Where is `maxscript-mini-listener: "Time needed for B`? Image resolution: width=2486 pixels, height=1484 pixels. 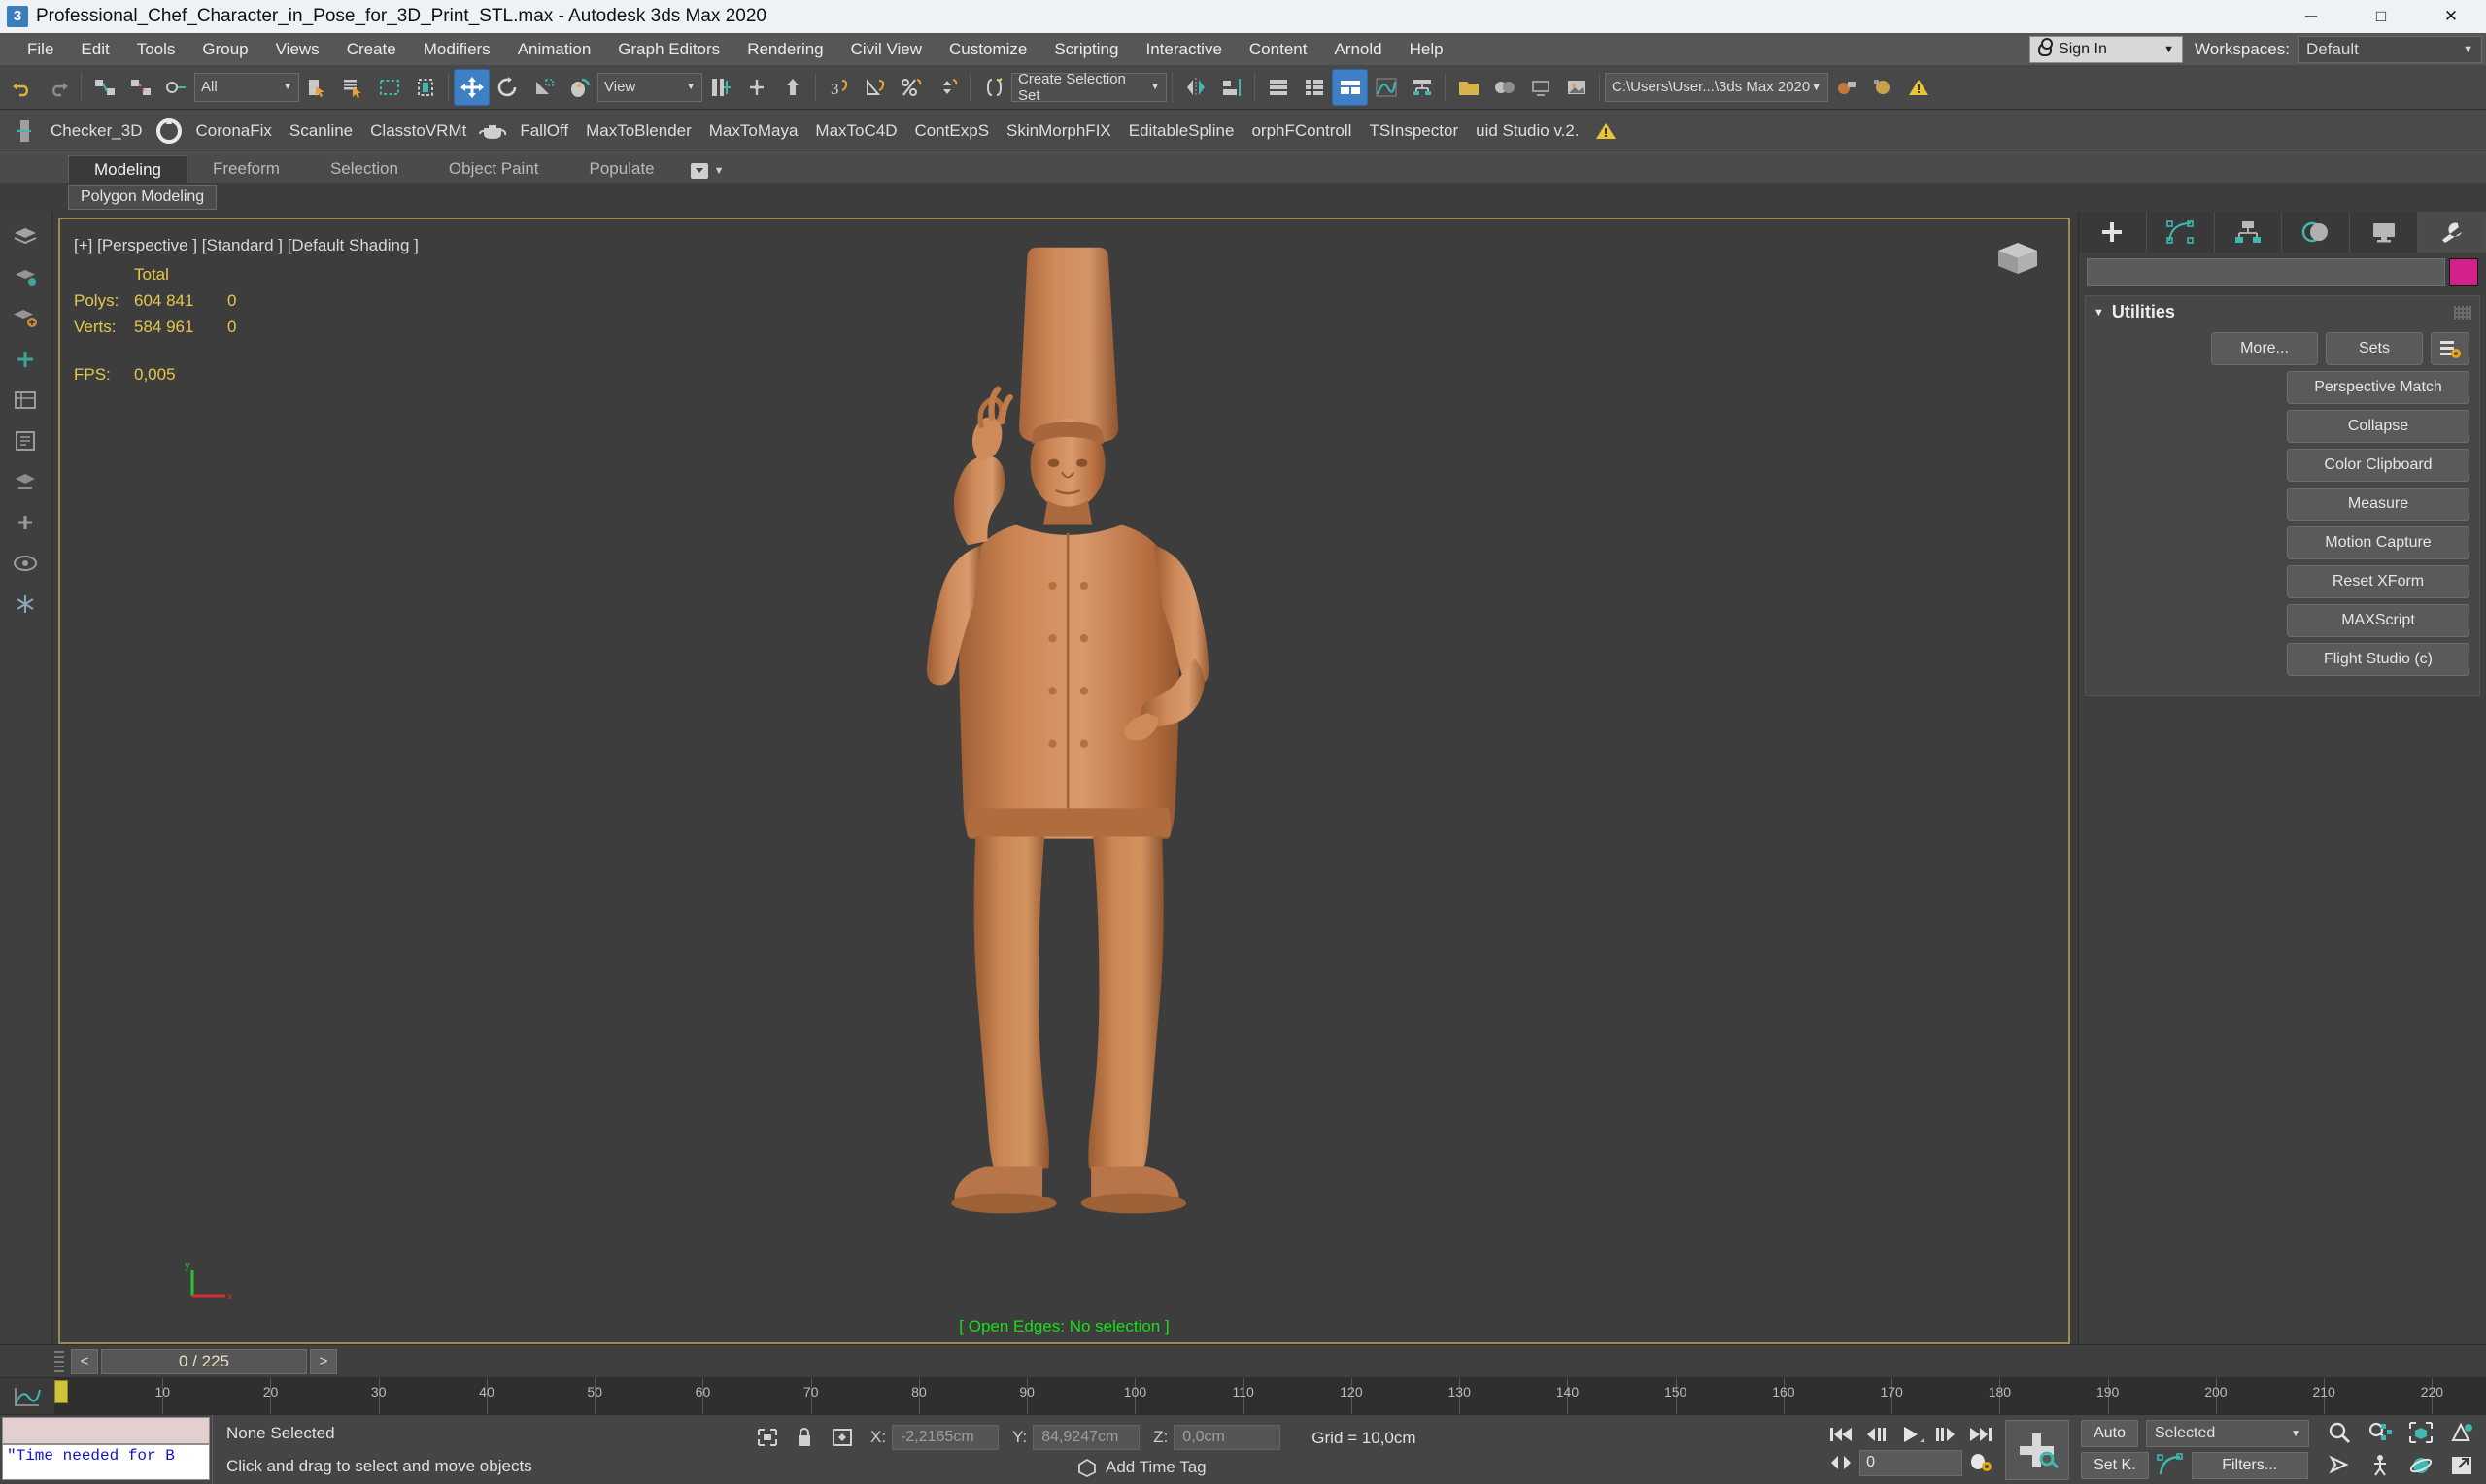
maxscript-mini-listener: "Time needed for B is located at coordinates (106, 1449).